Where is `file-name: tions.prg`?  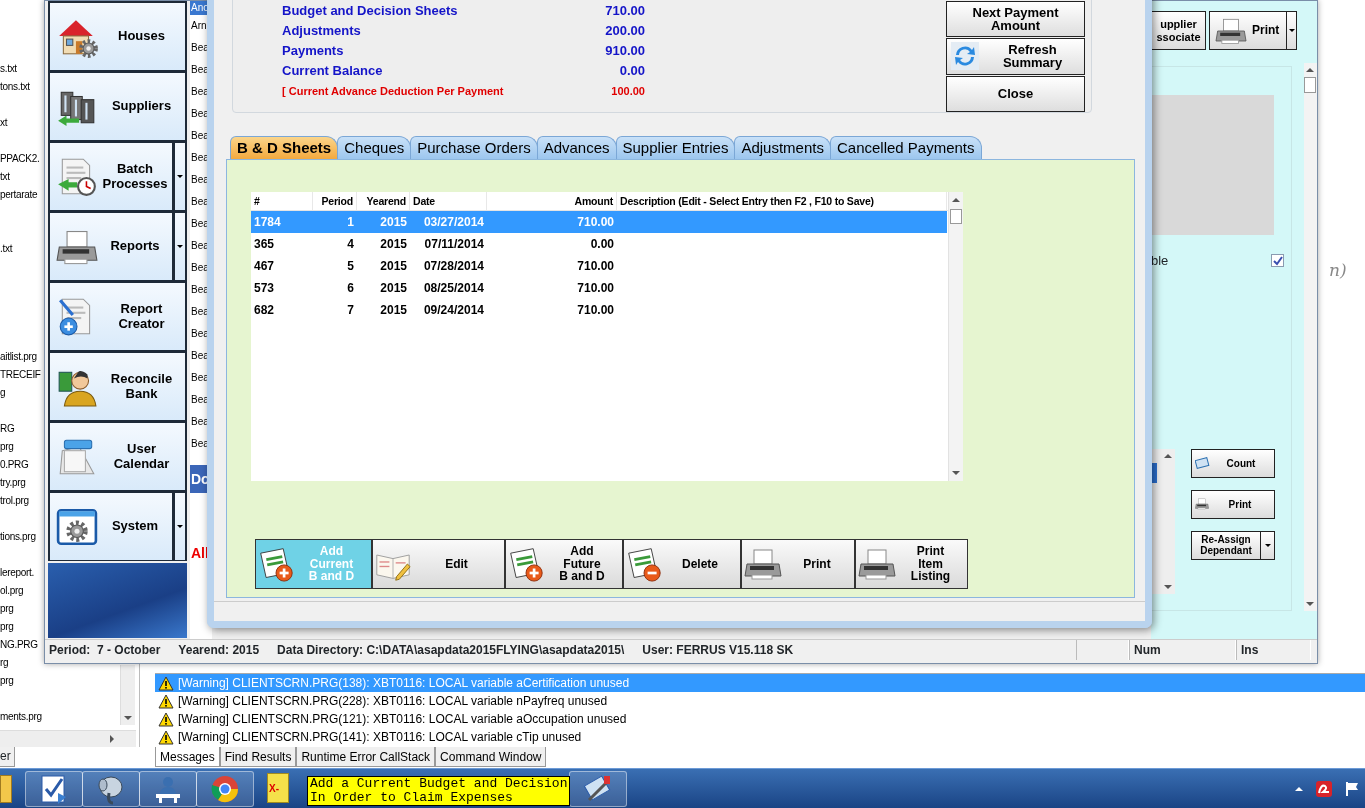
file-name: tions.prg is located at coordinates (18, 537).